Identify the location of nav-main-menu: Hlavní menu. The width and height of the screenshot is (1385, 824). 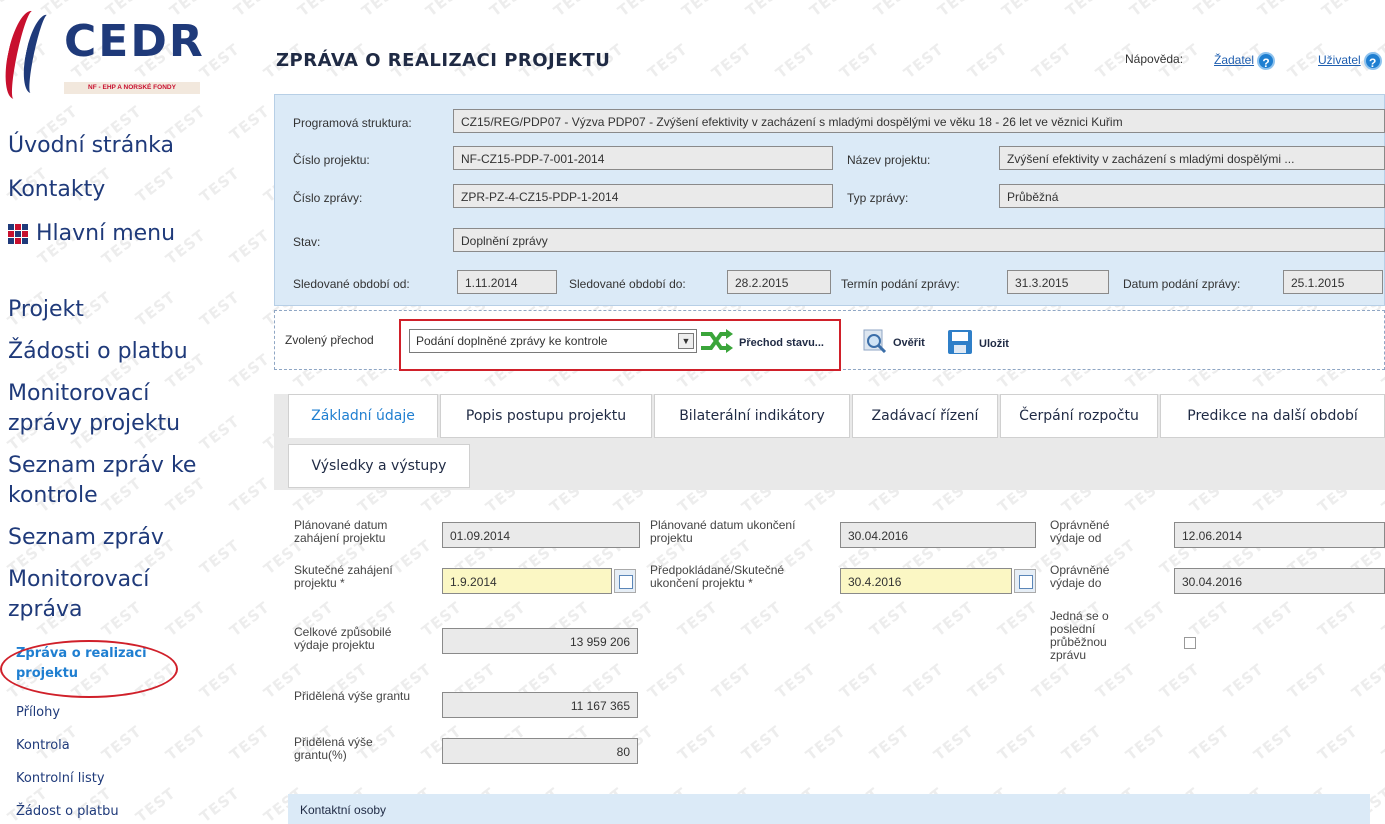
(91, 234).